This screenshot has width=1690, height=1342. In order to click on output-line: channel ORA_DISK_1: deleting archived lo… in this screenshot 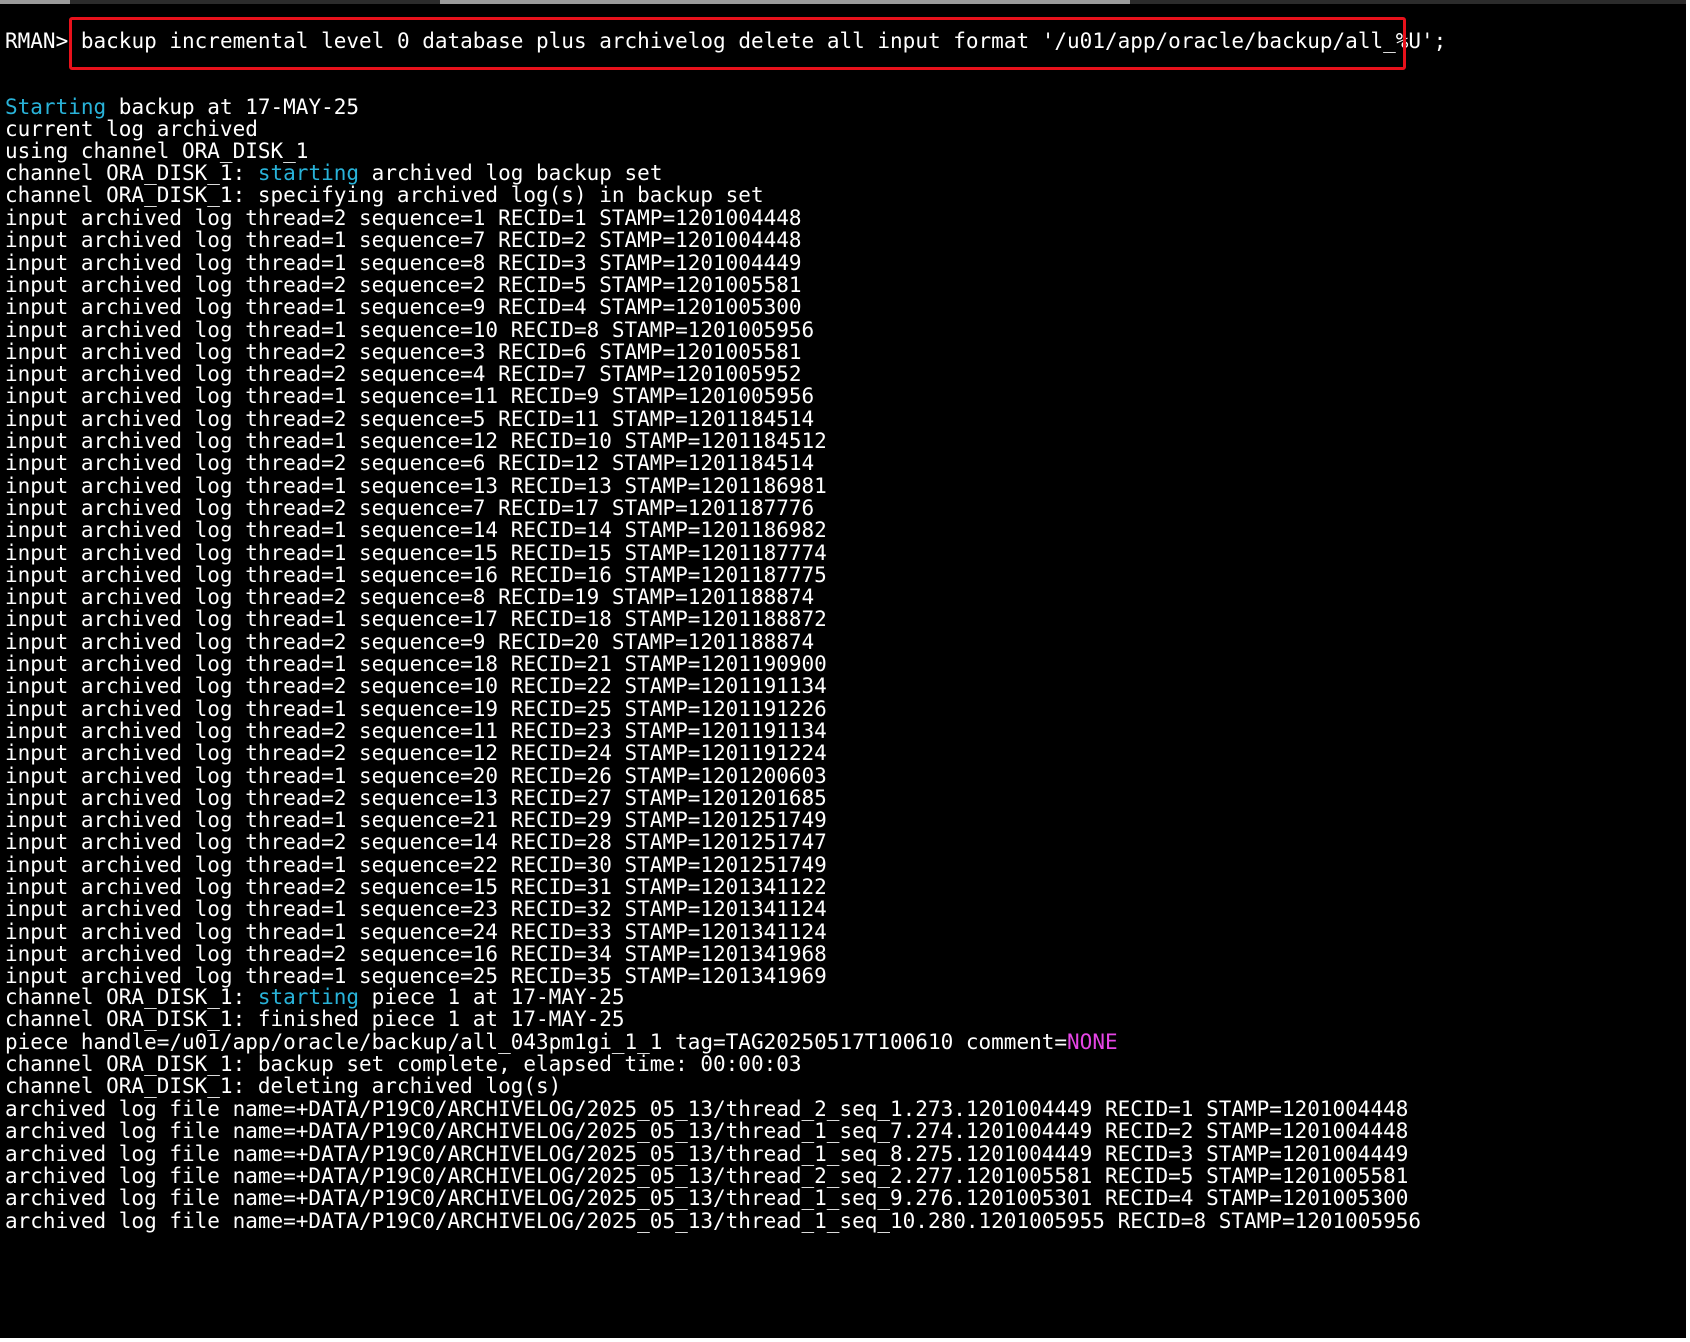, I will do `click(283, 1086)`.